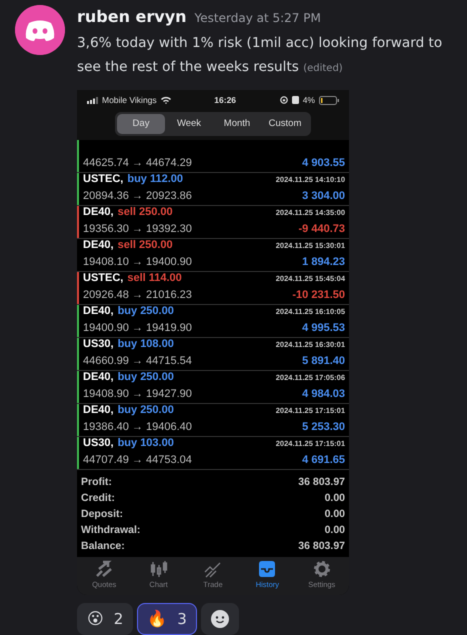 The width and height of the screenshot is (467, 635). What do you see at coordinates (260, 55) in the screenshot?
I see `message-text: 3,6% today with 1% risk (1mil acc) looking forward to see the rest of the weeks results (edited)` at bounding box center [260, 55].